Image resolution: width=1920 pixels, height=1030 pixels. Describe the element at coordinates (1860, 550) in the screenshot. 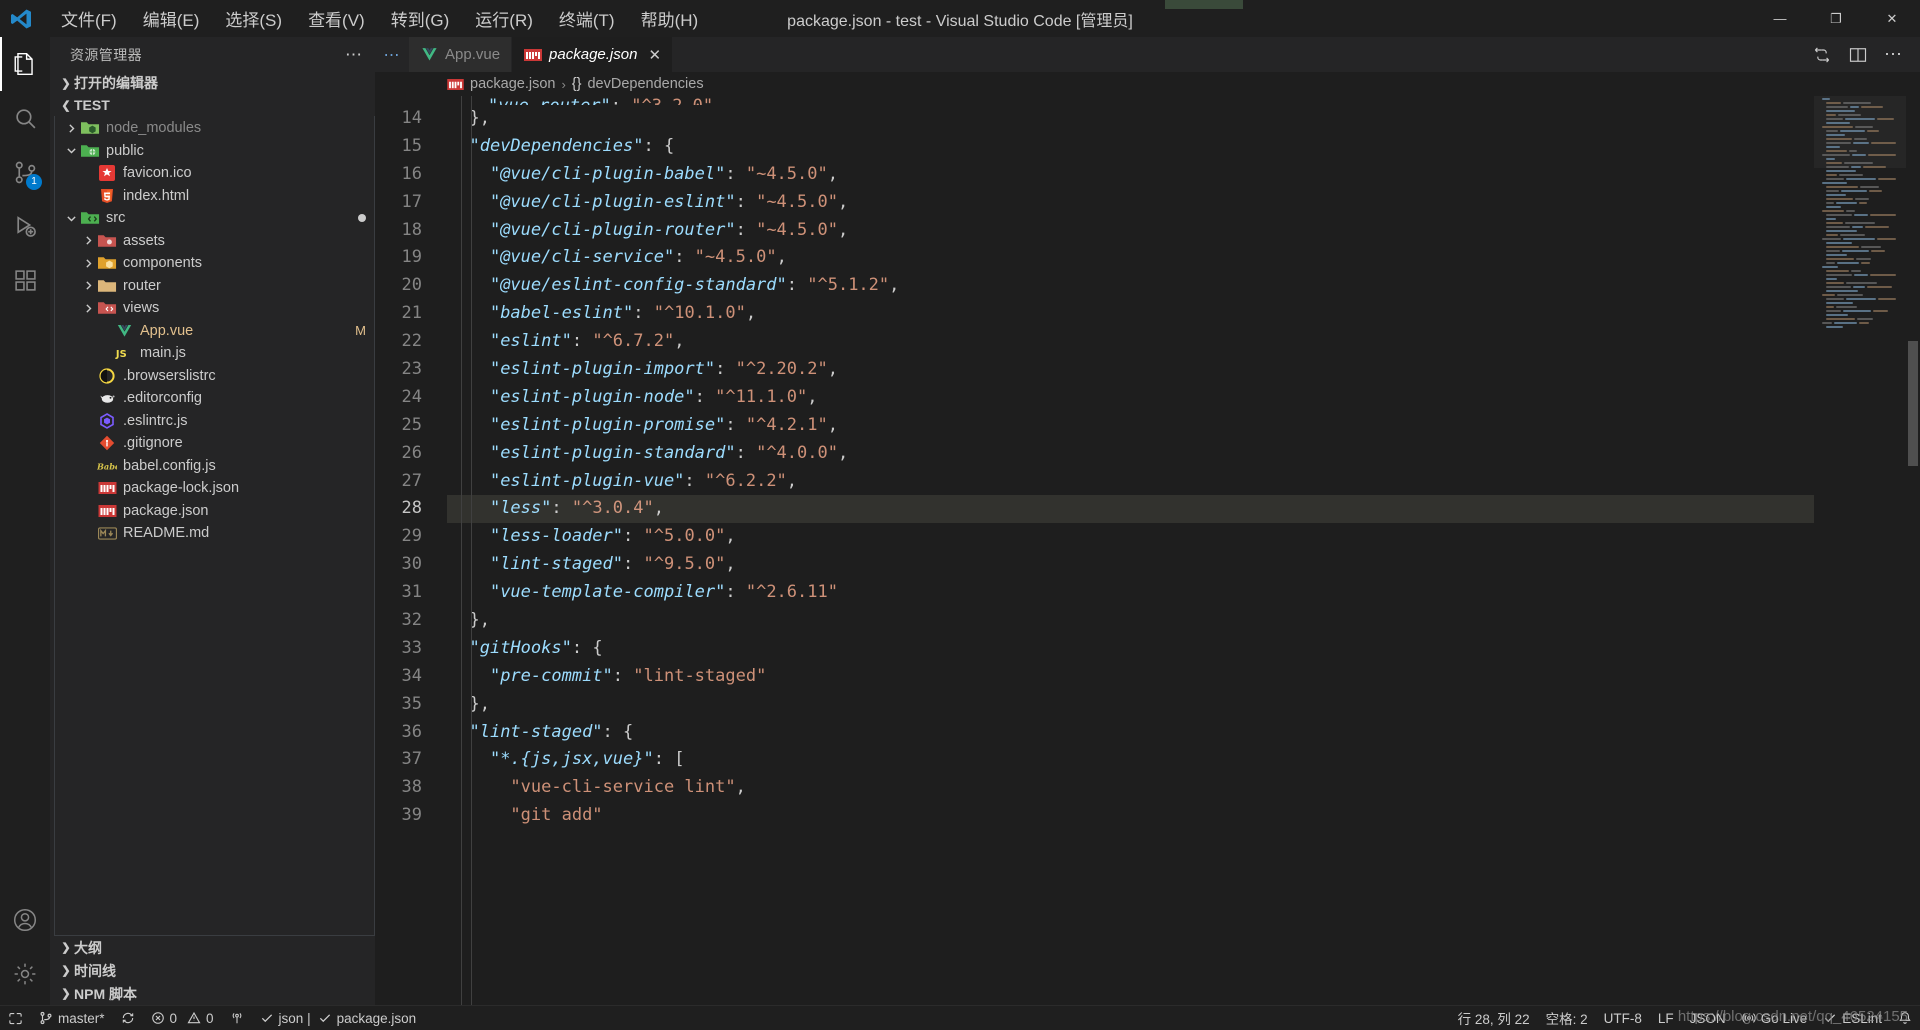

I see `minimap` at that location.